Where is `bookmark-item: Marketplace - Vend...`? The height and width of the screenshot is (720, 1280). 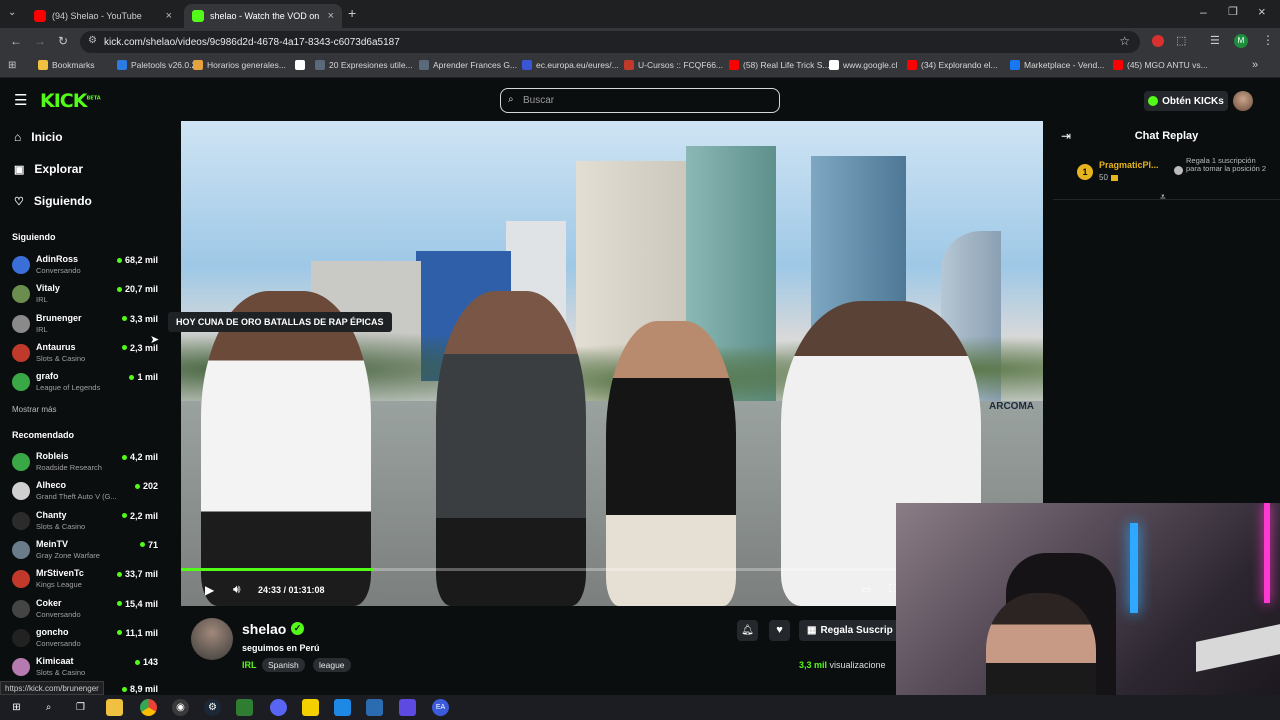 bookmark-item: Marketplace - Vend... is located at coordinates (1057, 65).